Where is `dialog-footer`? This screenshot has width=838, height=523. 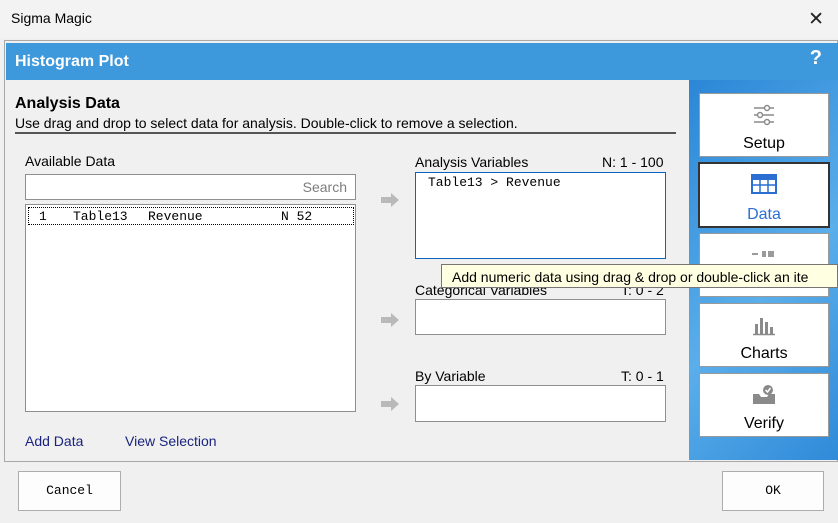 dialog-footer is located at coordinates (419, 492).